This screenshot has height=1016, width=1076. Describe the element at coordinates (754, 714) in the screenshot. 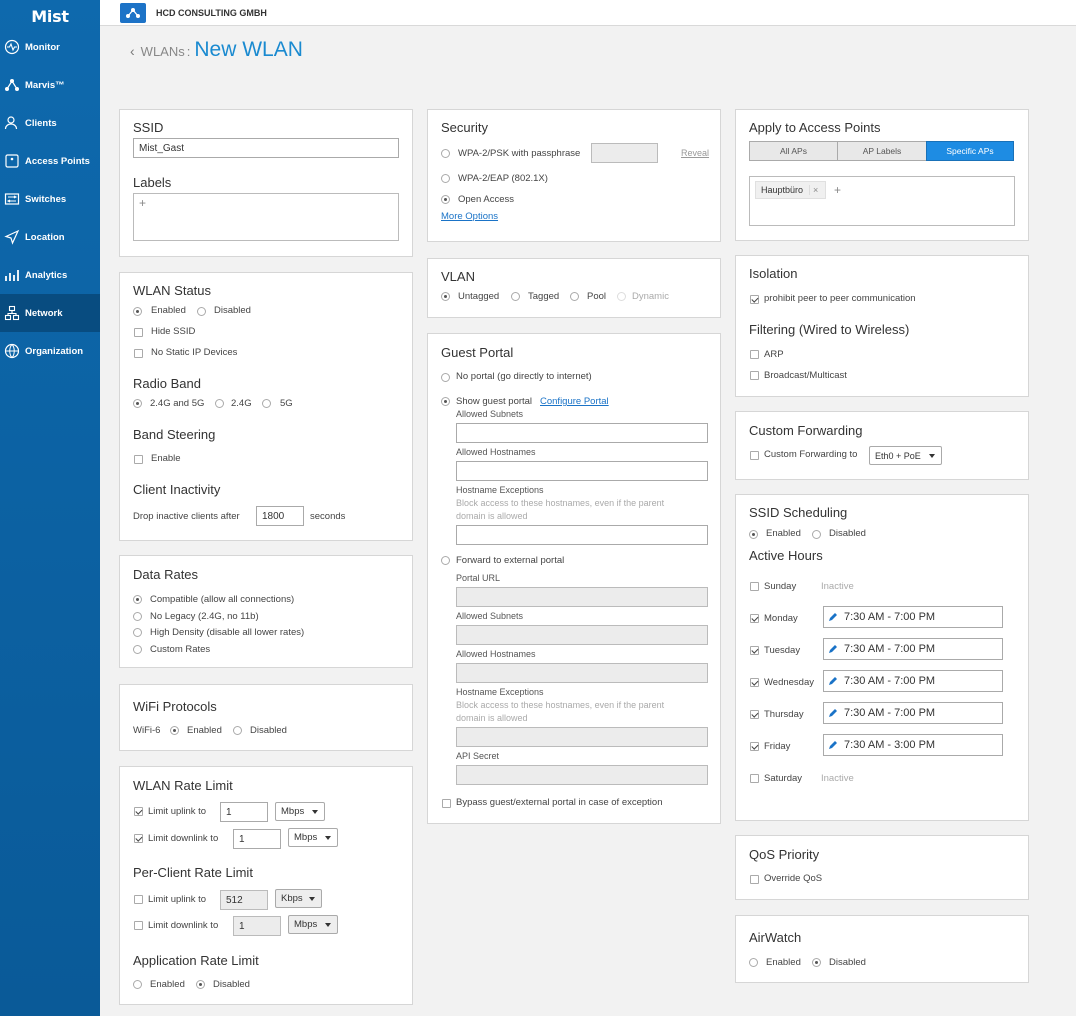

I see `day-checkbox-thursday` at that location.